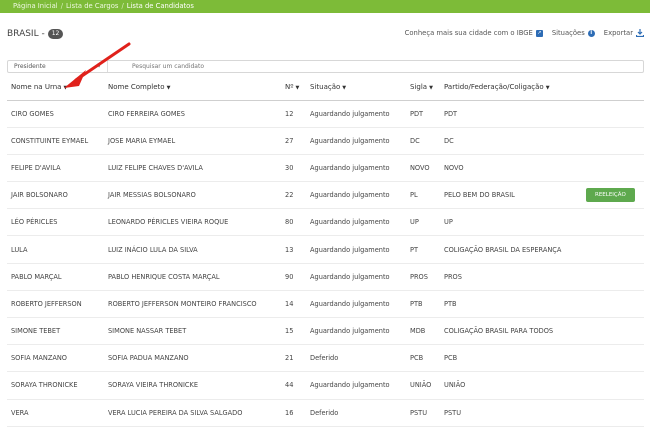 The height and width of the screenshot is (427, 650). I want to click on breadcrumb-cargos: Lista de Cargos, so click(92, 6).